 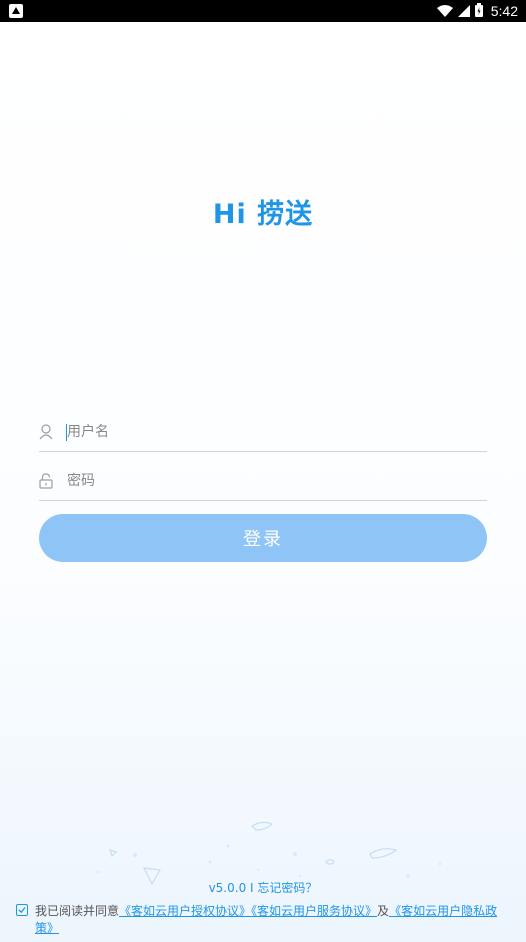 What do you see at coordinates (383, 911) in the screenshot?
I see `agreement-joiner: 及` at bounding box center [383, 911].